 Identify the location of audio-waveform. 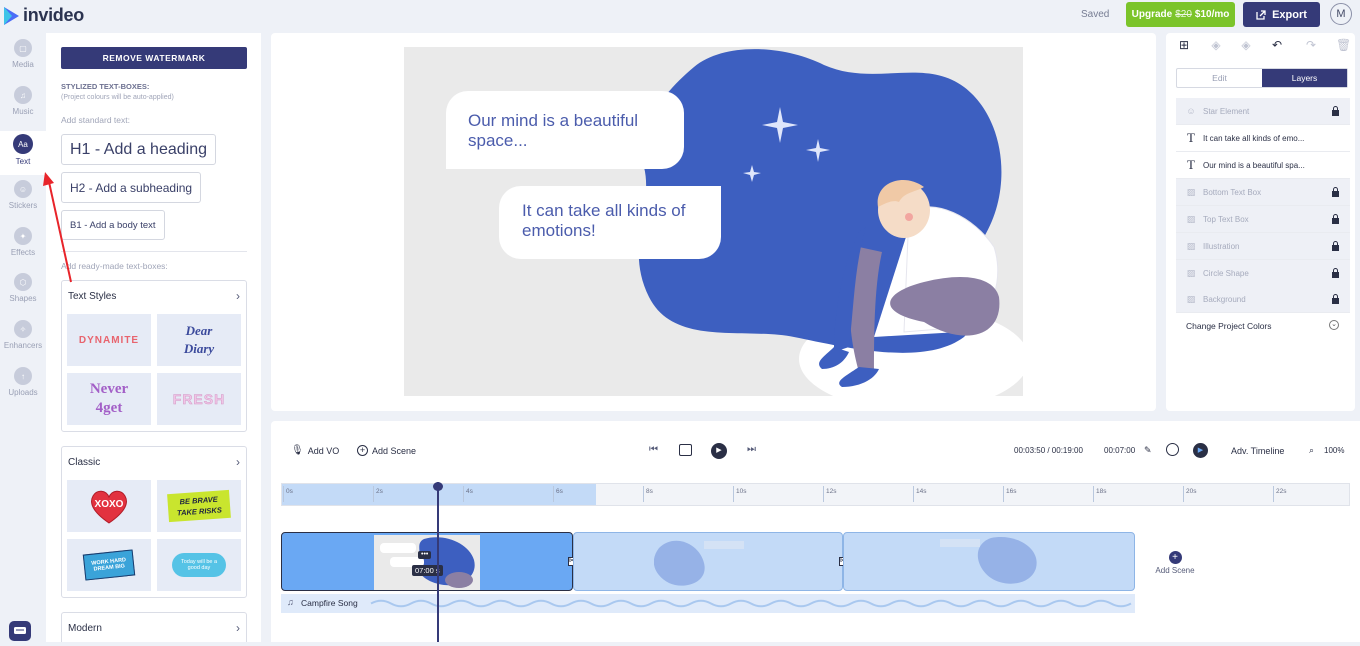
(751, 603).